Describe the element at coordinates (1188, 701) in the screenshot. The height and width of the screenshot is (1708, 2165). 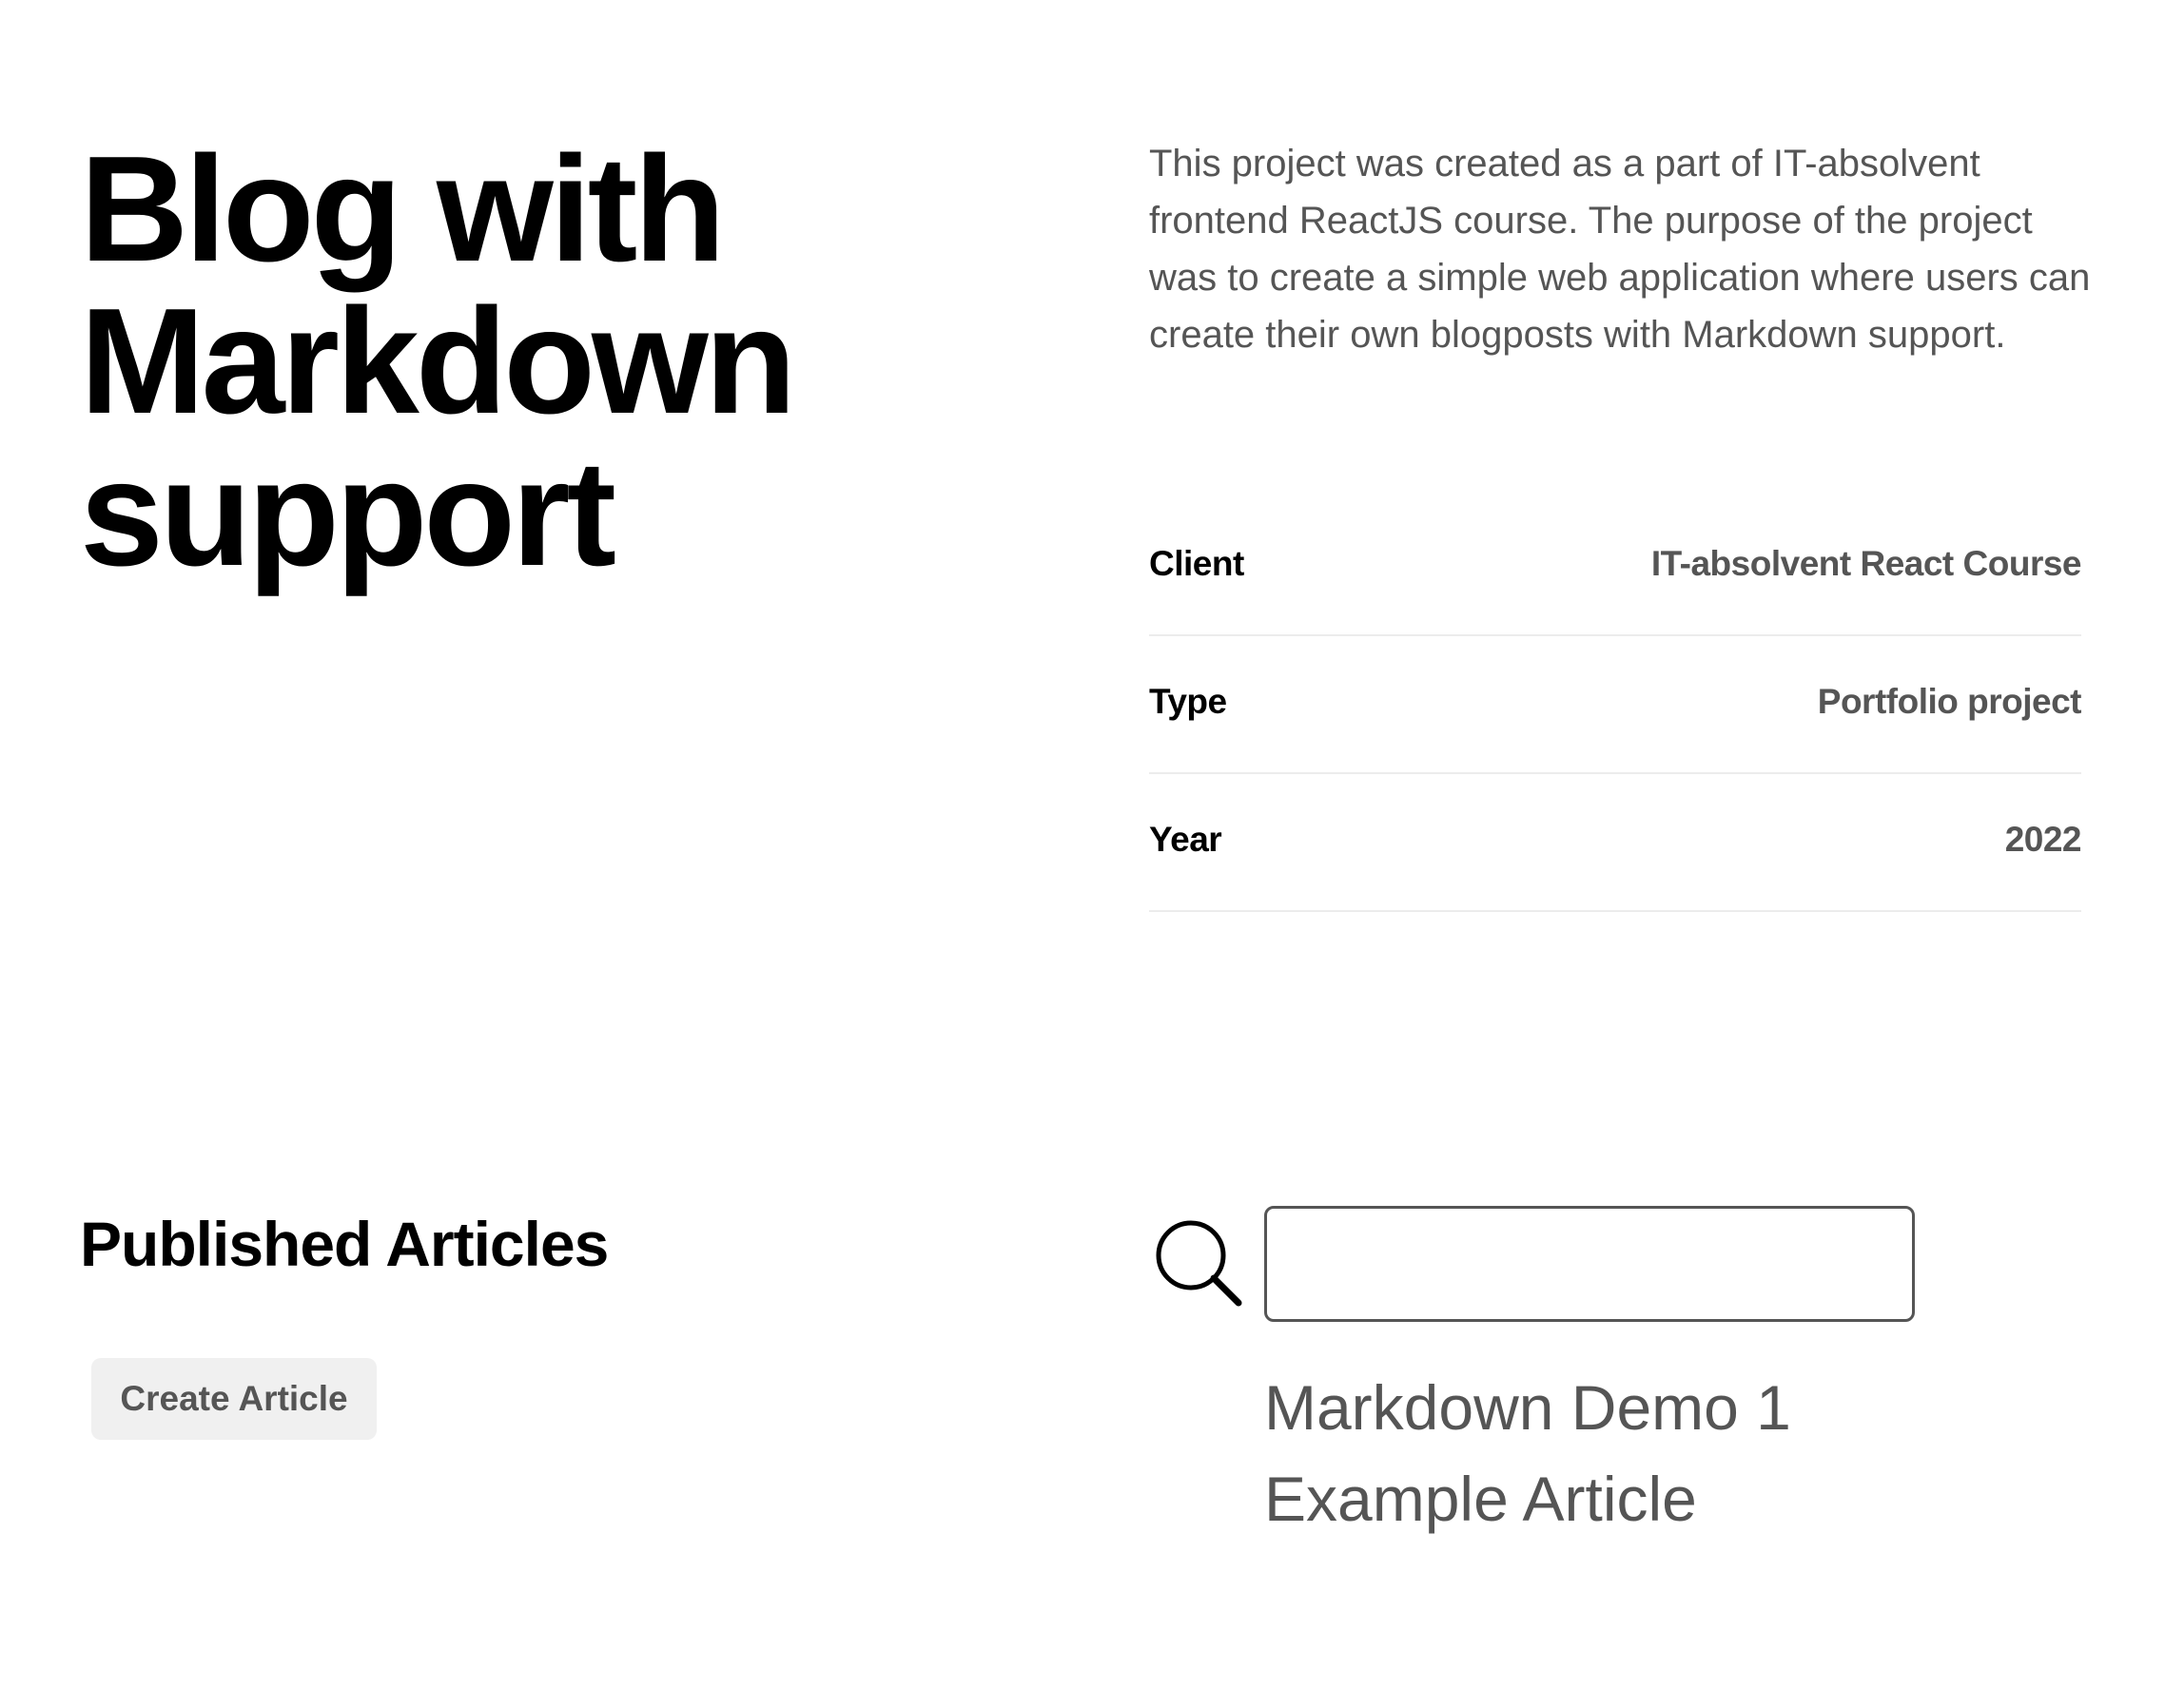
I see `detail-key: Type` at that location.